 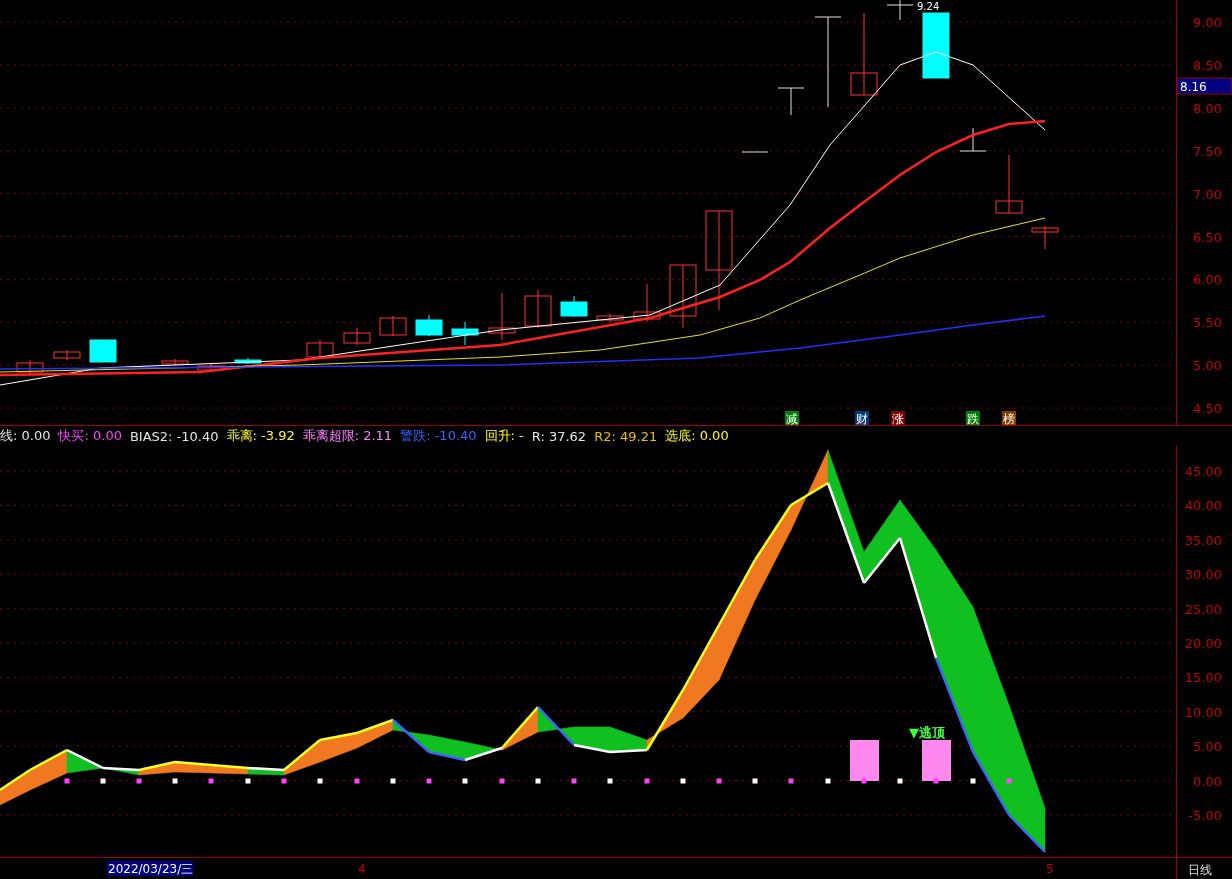 I want to click on sell-signal-label: ▼逃顶, so click(x=927, y=732).